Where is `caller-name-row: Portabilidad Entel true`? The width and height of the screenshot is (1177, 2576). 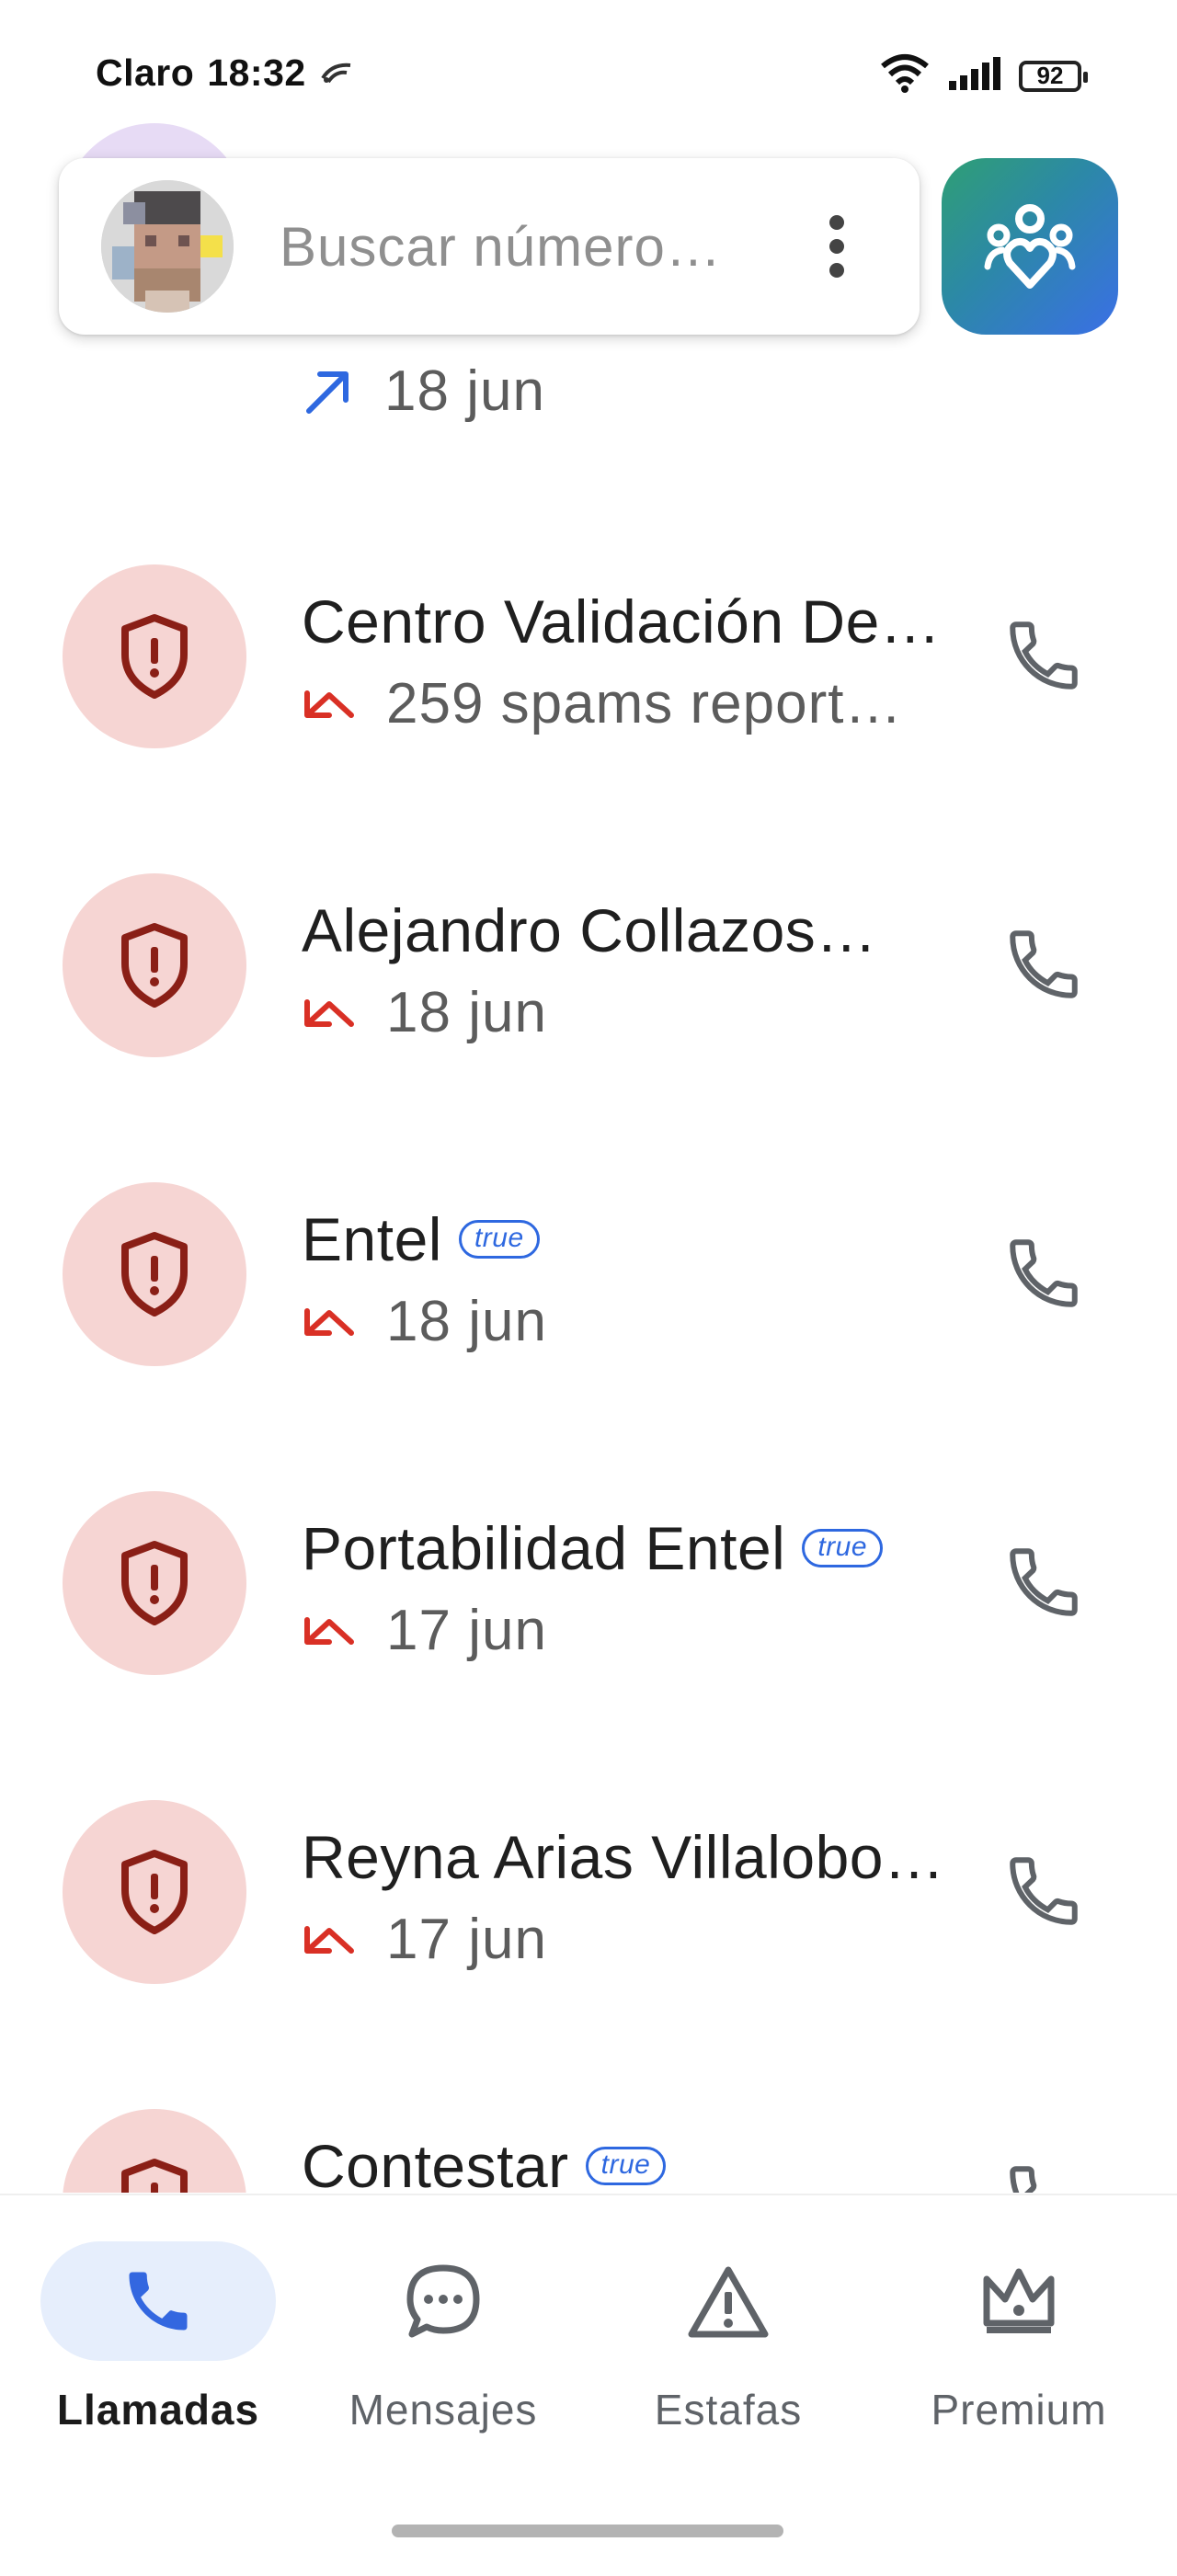 caller-name-row: Portabilidad Entel true is located at coordinates (593, 1548).